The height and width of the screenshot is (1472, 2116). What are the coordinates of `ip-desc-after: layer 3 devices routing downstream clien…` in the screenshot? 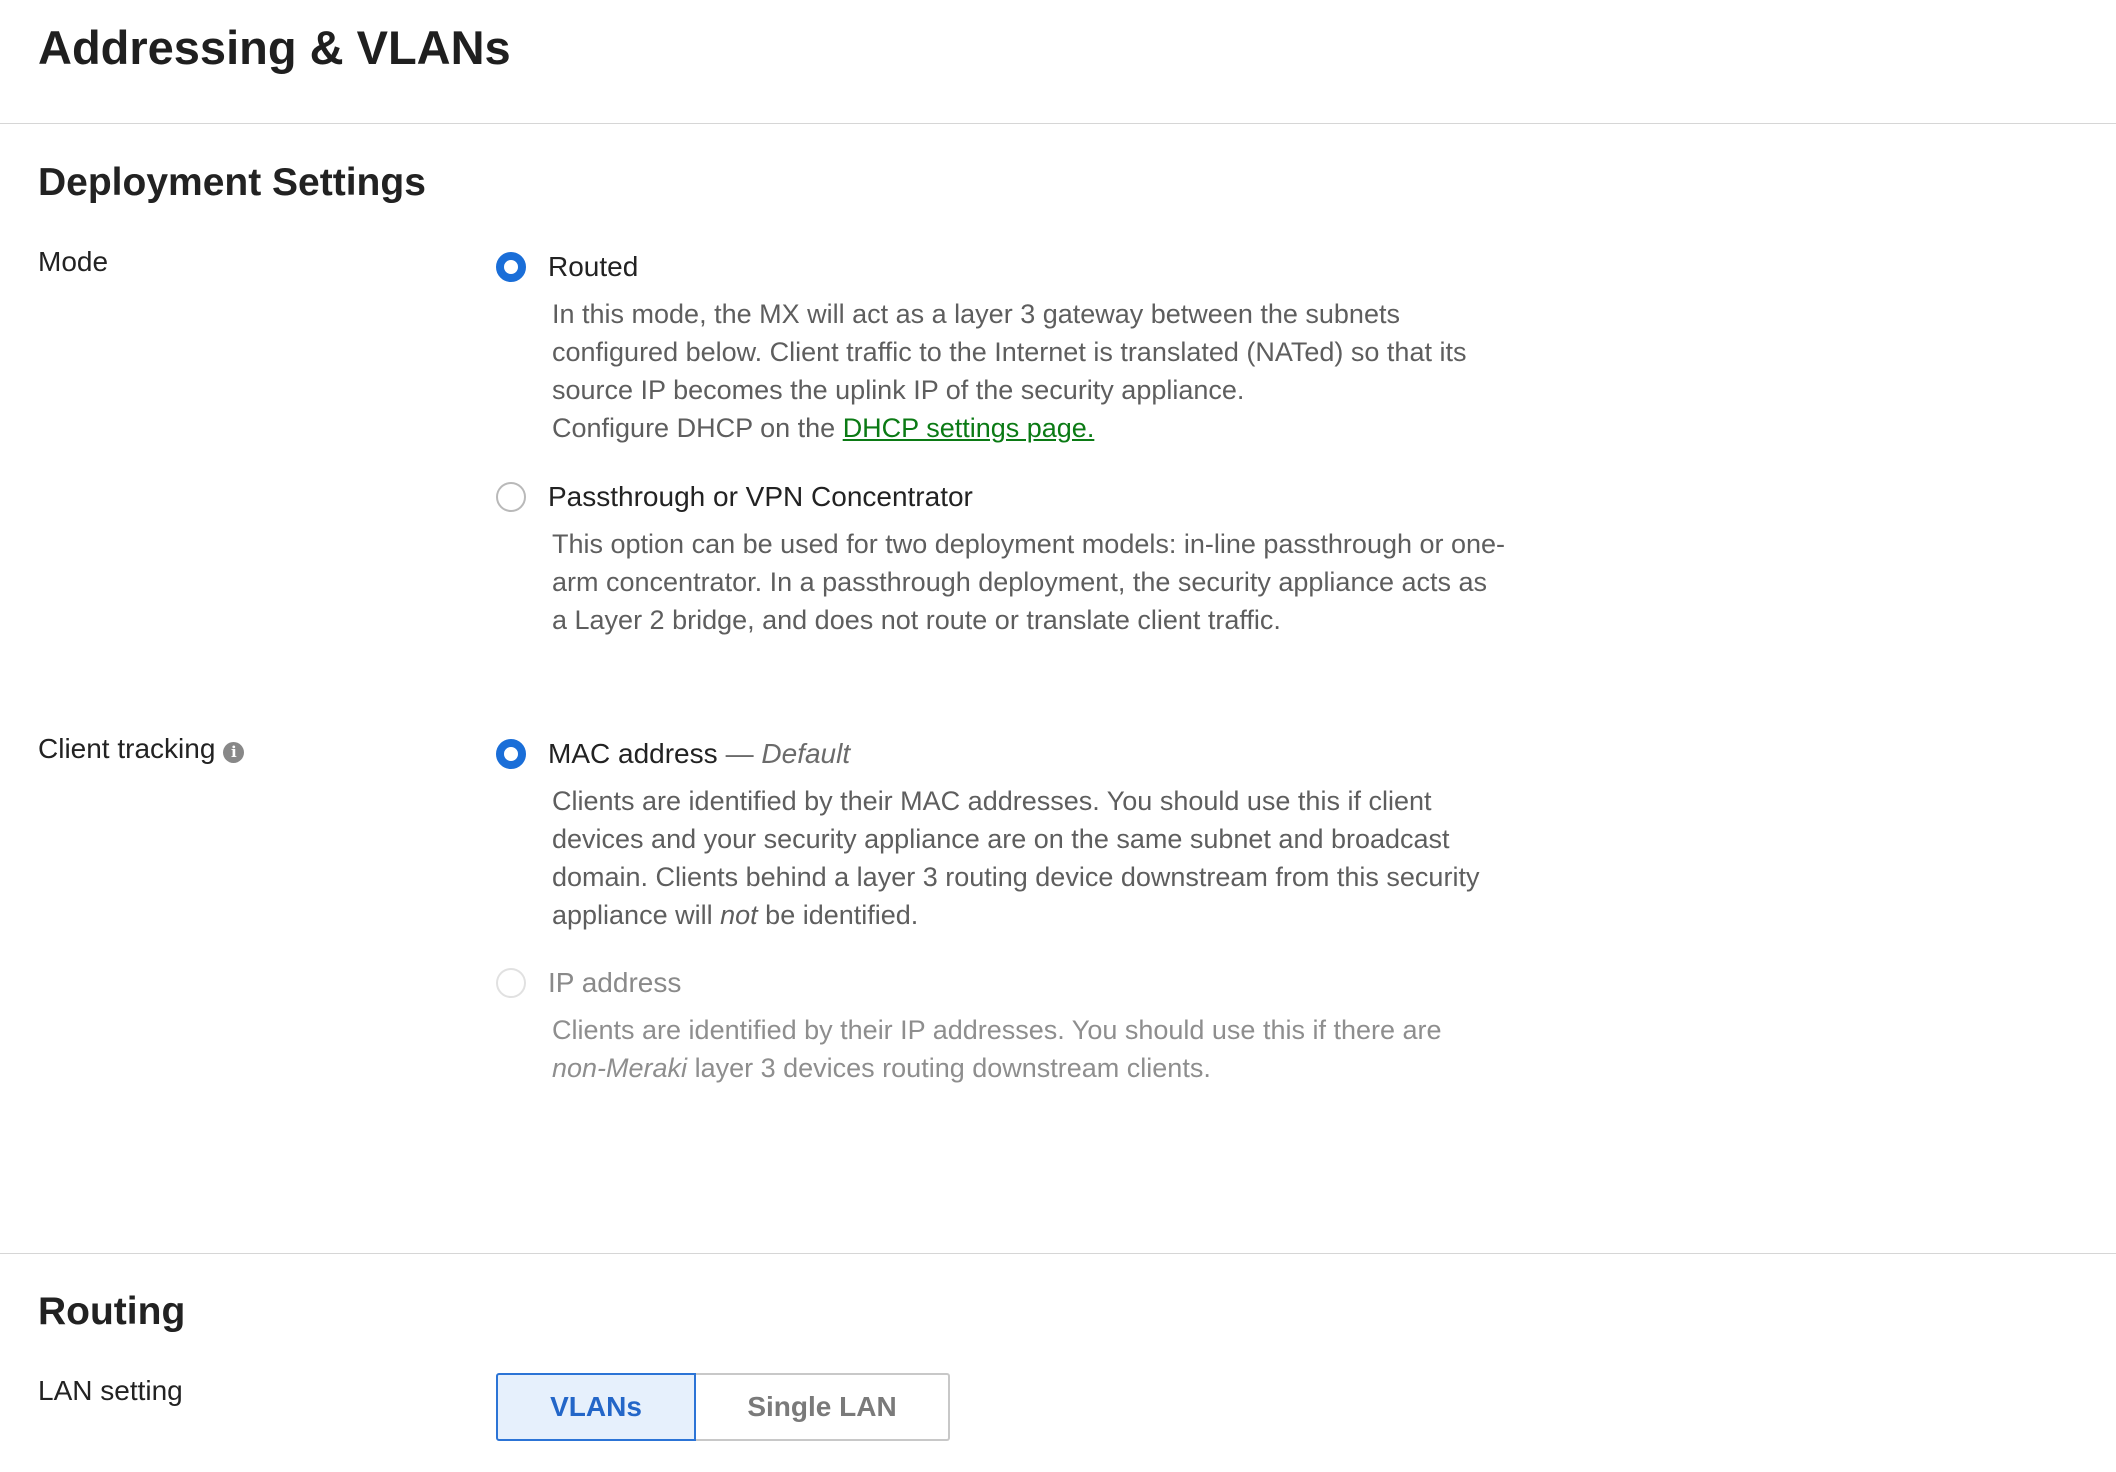 It's located at (952, 1068).